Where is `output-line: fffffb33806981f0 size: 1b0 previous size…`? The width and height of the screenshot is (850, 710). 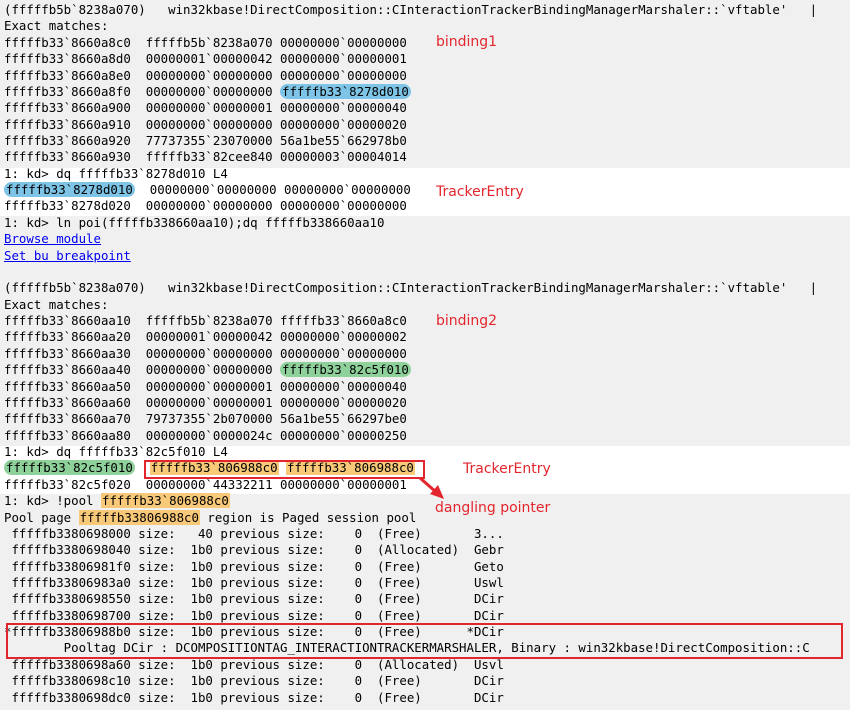
output-line: fffffb33806981f0 size: 1b0 previous size… is located at coordinates (254, 566).